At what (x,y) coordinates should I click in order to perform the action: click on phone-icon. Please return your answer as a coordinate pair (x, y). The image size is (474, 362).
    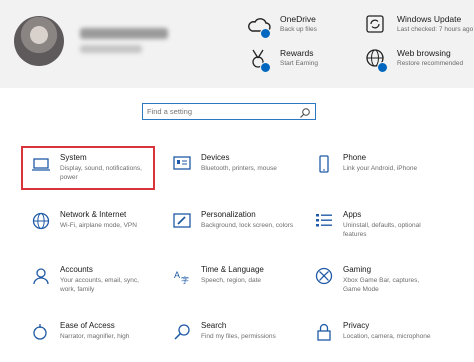
    Looking at the image, I should click on (324, 164).